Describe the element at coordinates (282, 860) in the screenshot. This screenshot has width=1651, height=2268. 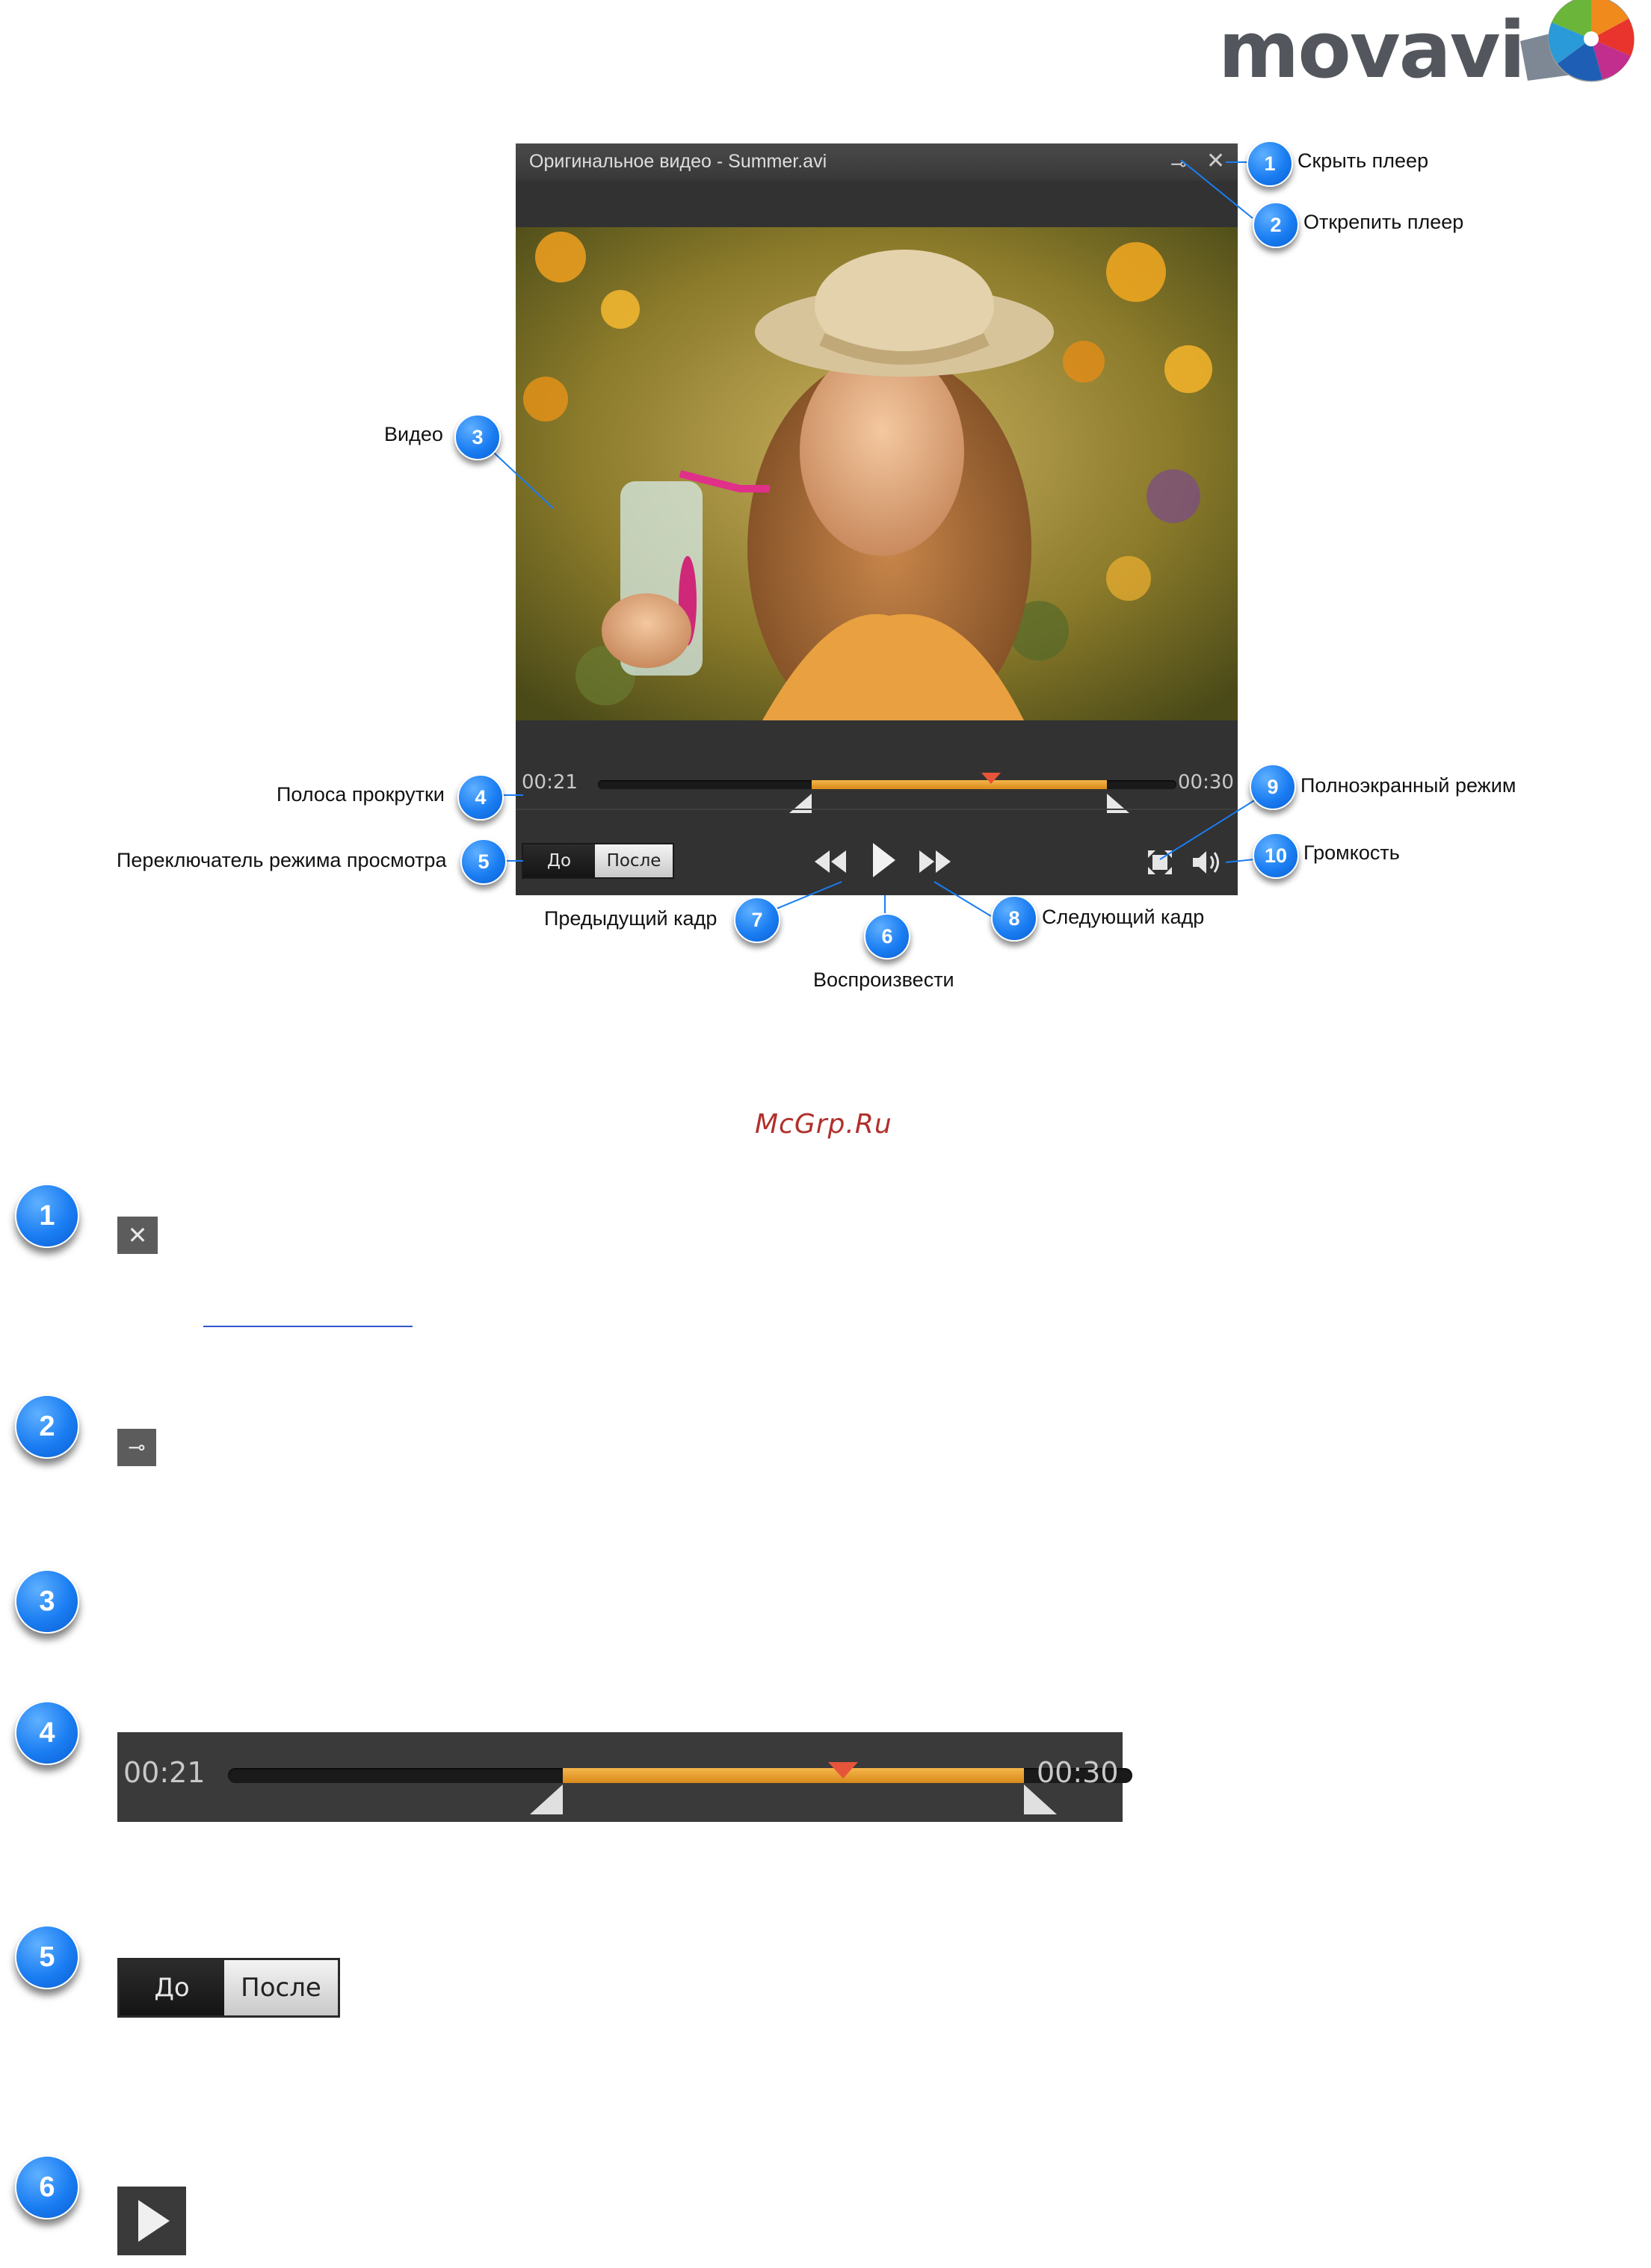
I see `callout-5-label: Переключатель режима просмотра` at that location.